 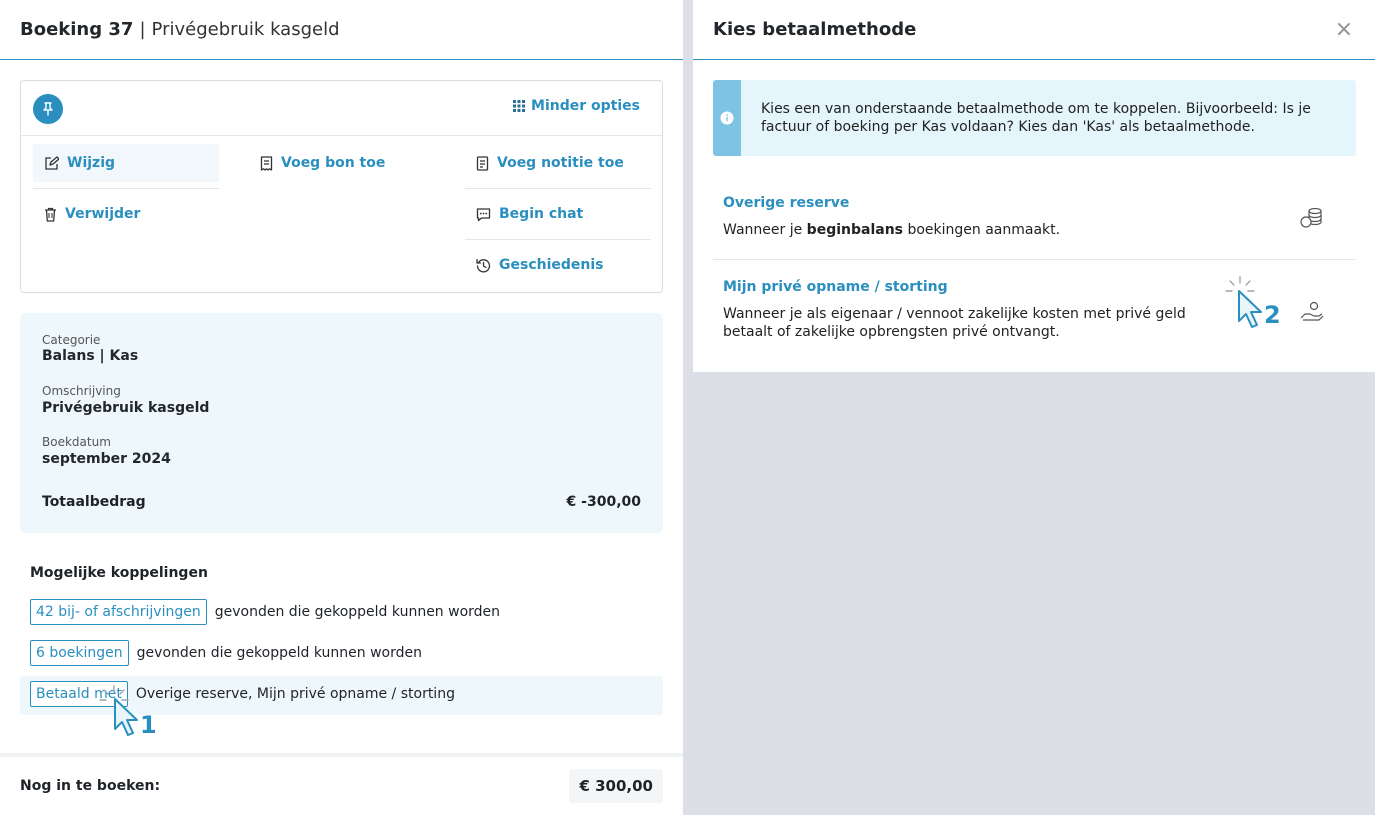 What do you see at coordinates (126, 163) in the screenshot?
I see `option-wijzig: Wijzig` at bounding box center [126, 163].